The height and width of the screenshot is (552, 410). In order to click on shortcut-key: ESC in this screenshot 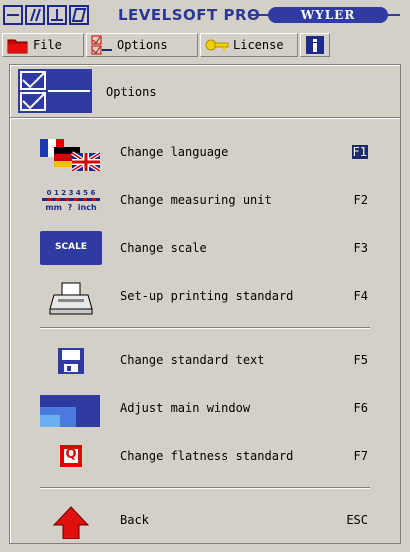, I will do `click(357, 520)`.